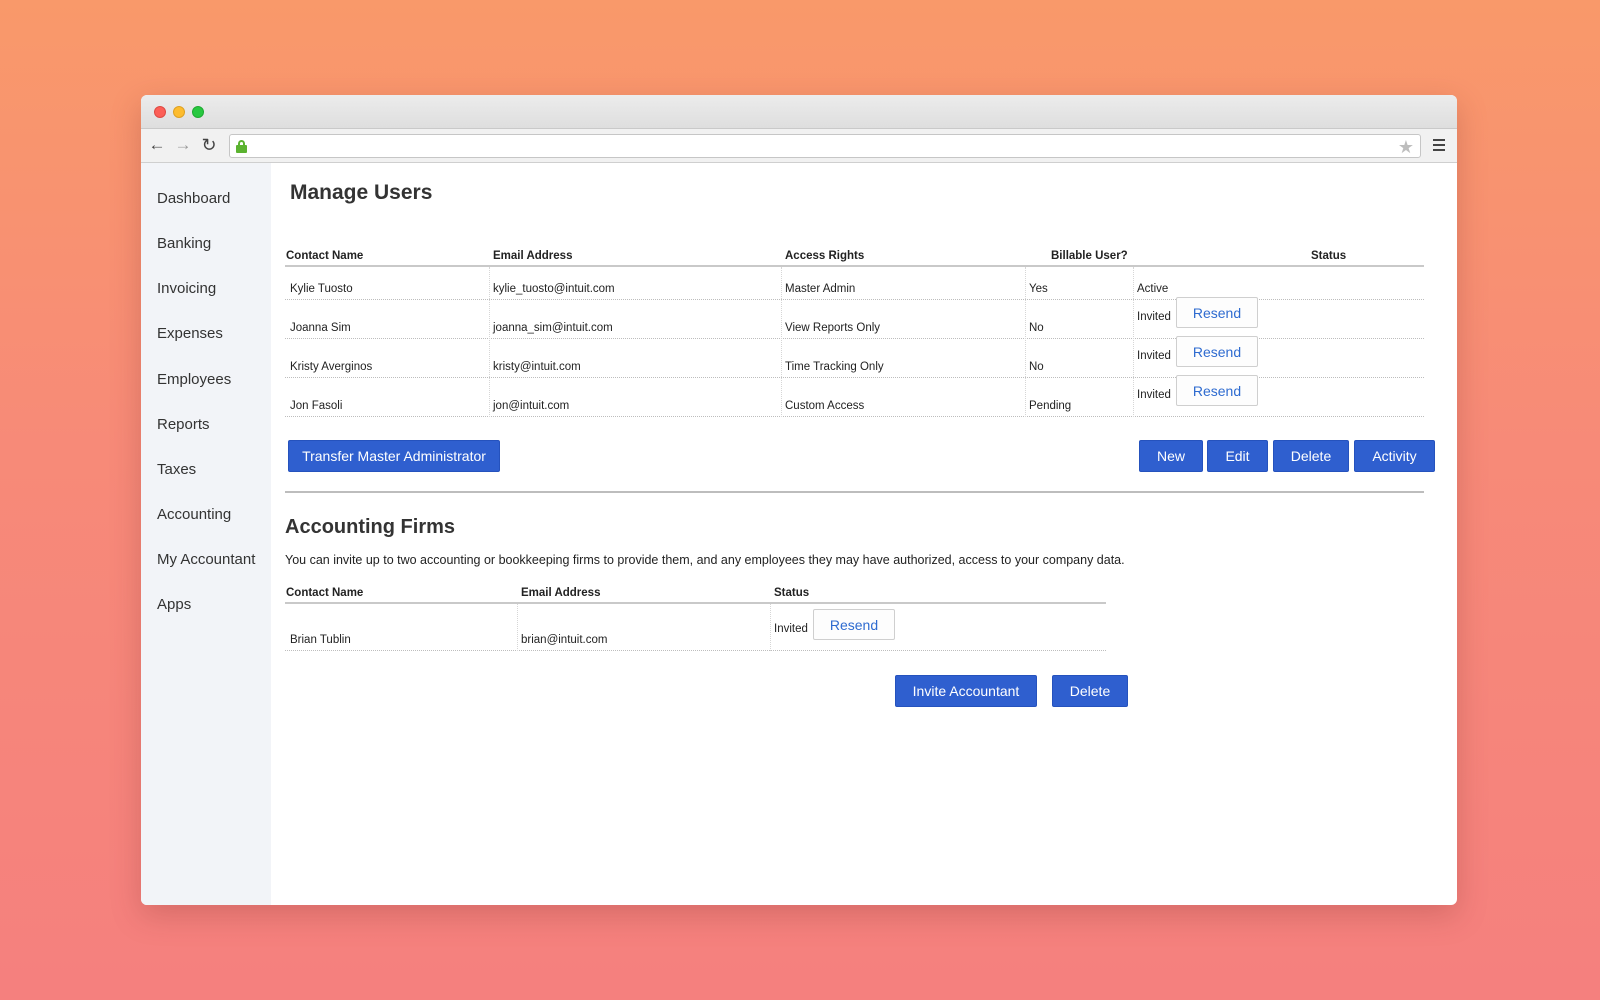 The width and height of the screenshot is (1600, 1000). Describe the element at coordinates (320, 328) in the screenshot. I see `user-name-cell: Joanna Sim` at that location.